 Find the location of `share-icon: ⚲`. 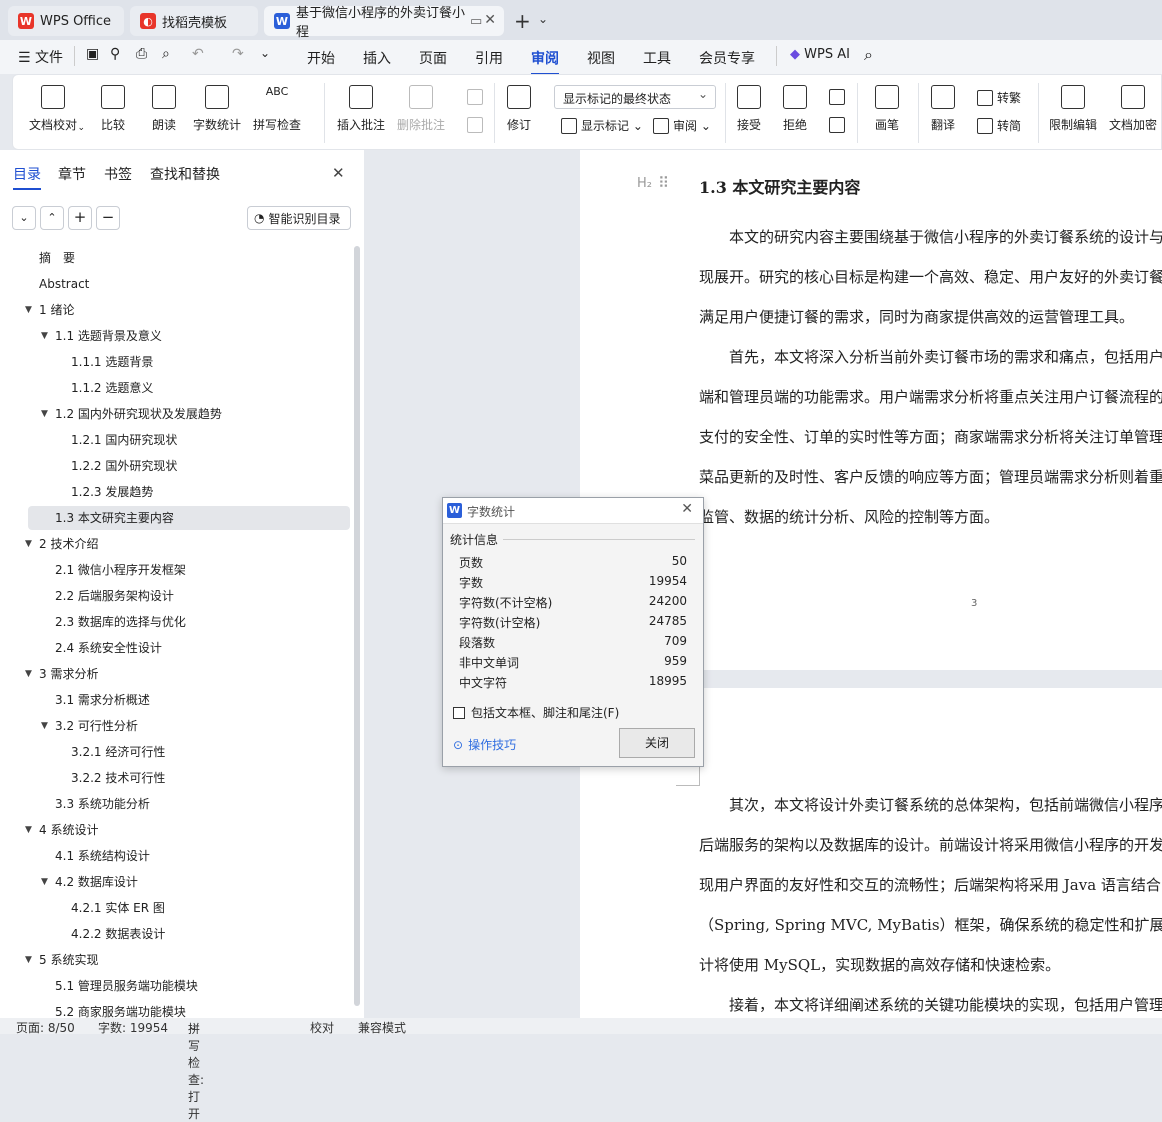

share-icon: ⚲ is located at coordinates (115, 54).